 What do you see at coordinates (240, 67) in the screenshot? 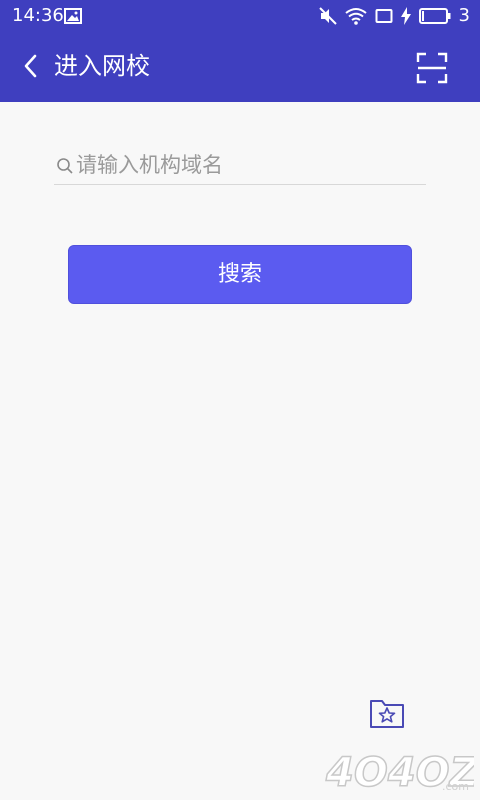
I see `app-bar: 进入网校` at bounding box center [240, 67].